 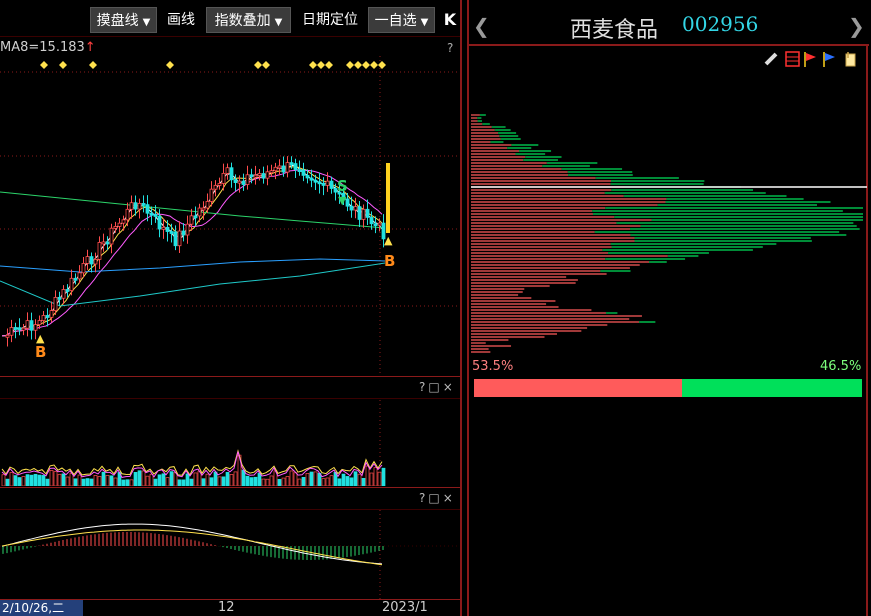 I want to click on grid-icon, so click(x=792, y=59).